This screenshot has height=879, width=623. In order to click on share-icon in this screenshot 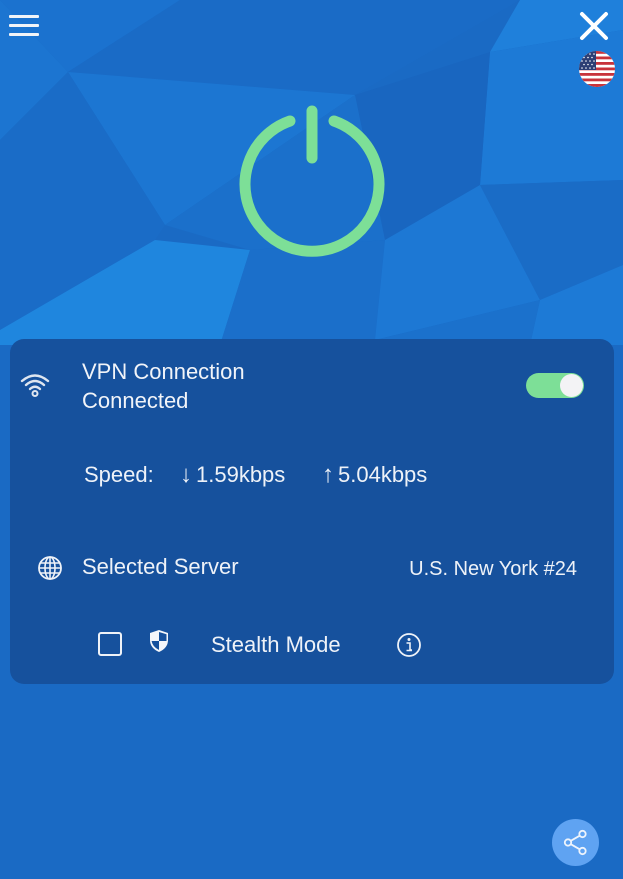, I will do `click(575, 842)`.